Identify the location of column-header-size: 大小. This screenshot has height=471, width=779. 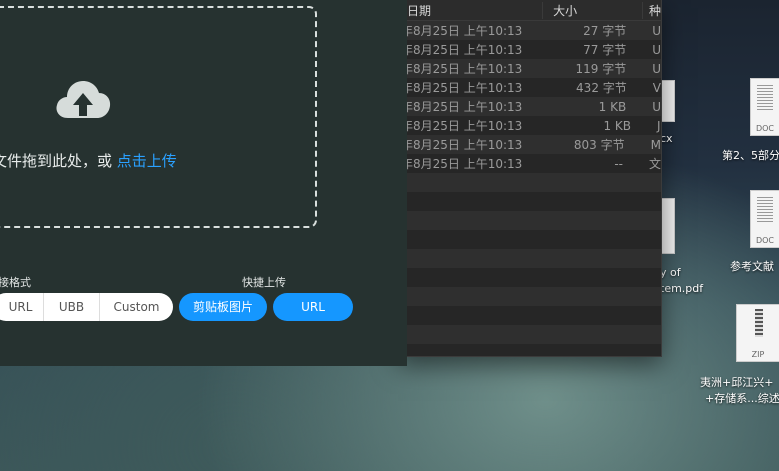
(592, 10).